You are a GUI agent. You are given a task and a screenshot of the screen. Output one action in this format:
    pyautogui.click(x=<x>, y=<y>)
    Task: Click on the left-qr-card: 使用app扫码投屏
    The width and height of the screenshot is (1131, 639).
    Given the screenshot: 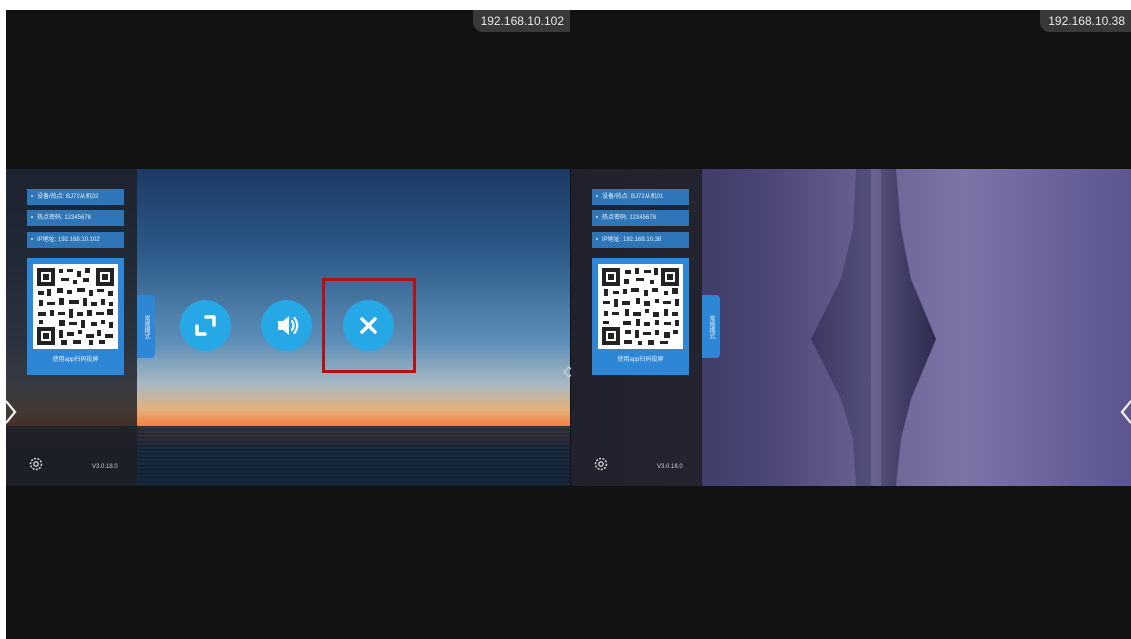 What is the action you would take?
    pyautogui.click(x=75, y=316)
    